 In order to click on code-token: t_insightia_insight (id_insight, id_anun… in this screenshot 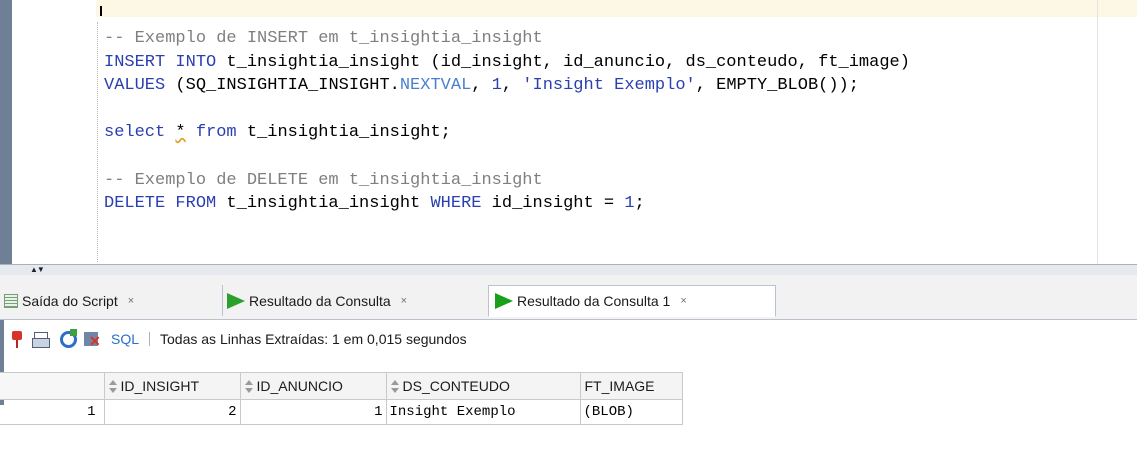, I will do `click(563, 62)`.